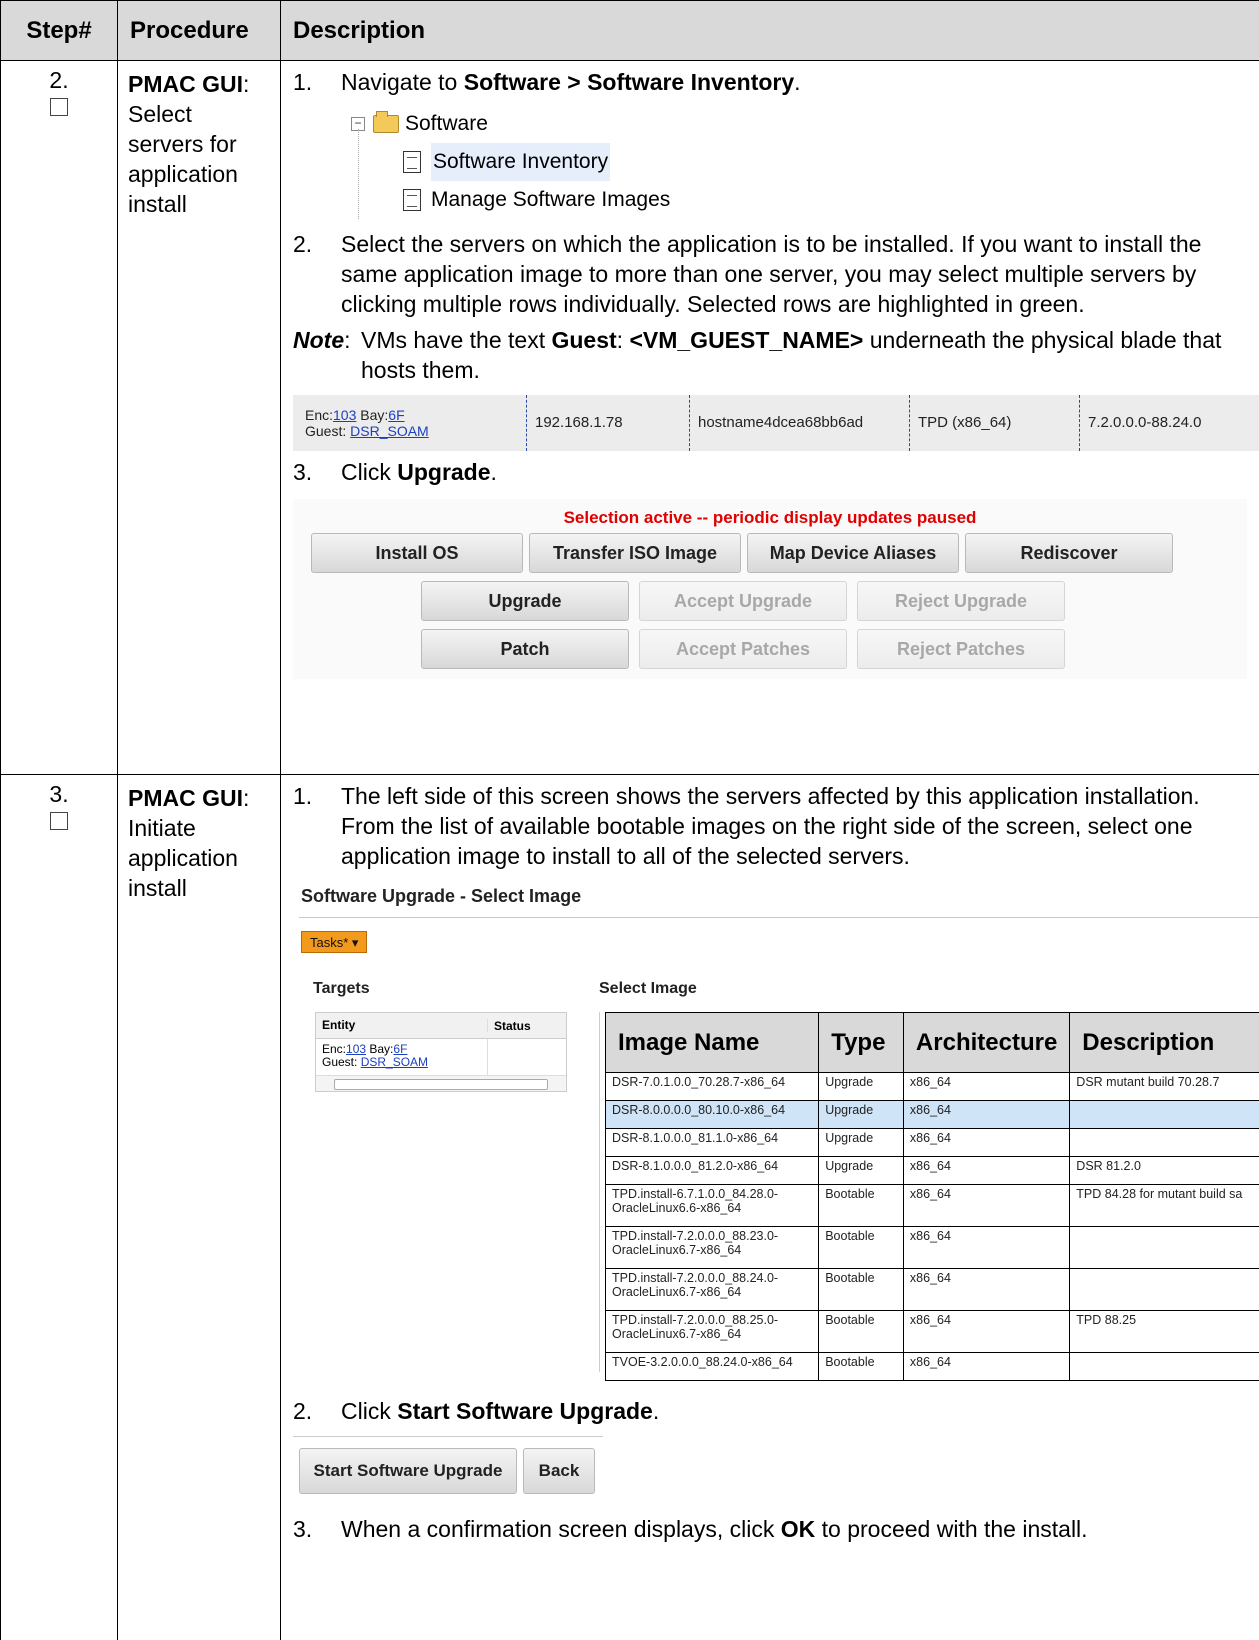 This screenshot has width=1259, height=1640. Describe the element at coordinates (1069, 553) in the screenshot. I see `rediscover-button: Rediscover` at that location.